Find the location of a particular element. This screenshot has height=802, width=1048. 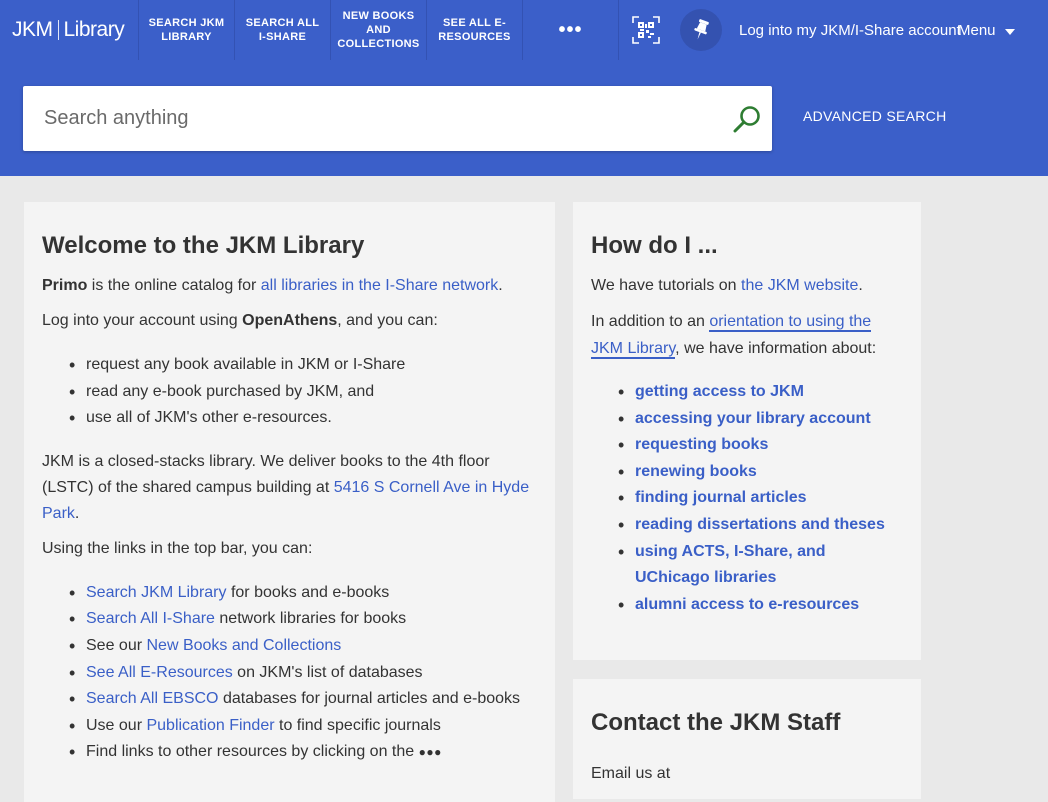

tutorials-paragraph: We have tutorials on the JKM website. is located at coordinates (747, 286).